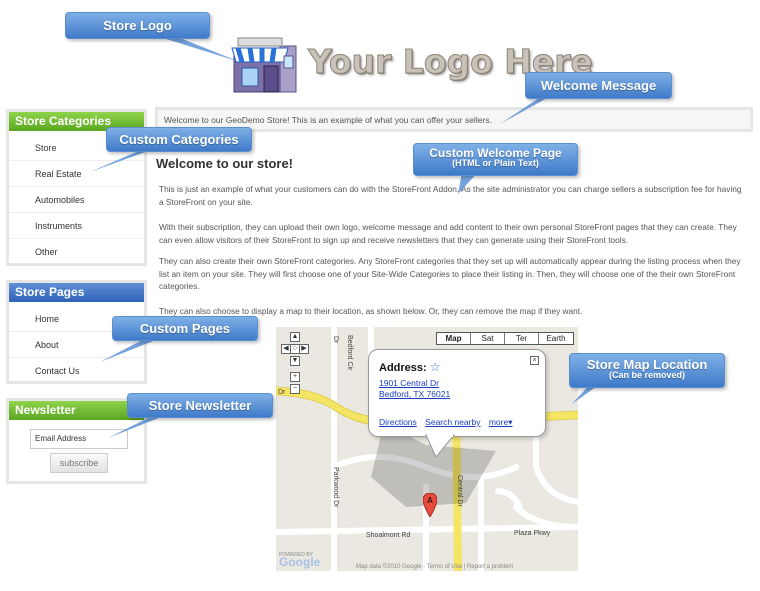 This screenshot has width=760, height=591. I want to click on road-label: Central Dr, so click(459, 491).